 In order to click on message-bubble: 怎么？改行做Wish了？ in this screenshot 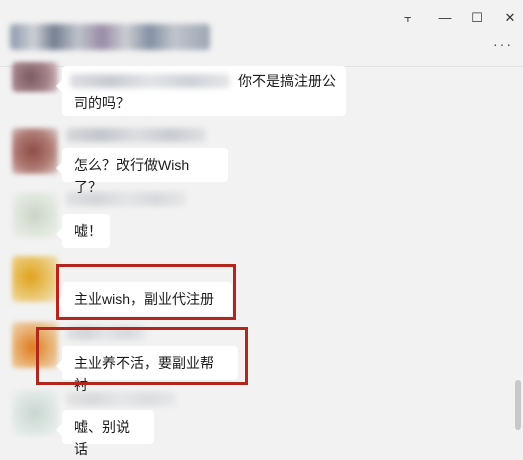, I will do `click(142, 171)`.